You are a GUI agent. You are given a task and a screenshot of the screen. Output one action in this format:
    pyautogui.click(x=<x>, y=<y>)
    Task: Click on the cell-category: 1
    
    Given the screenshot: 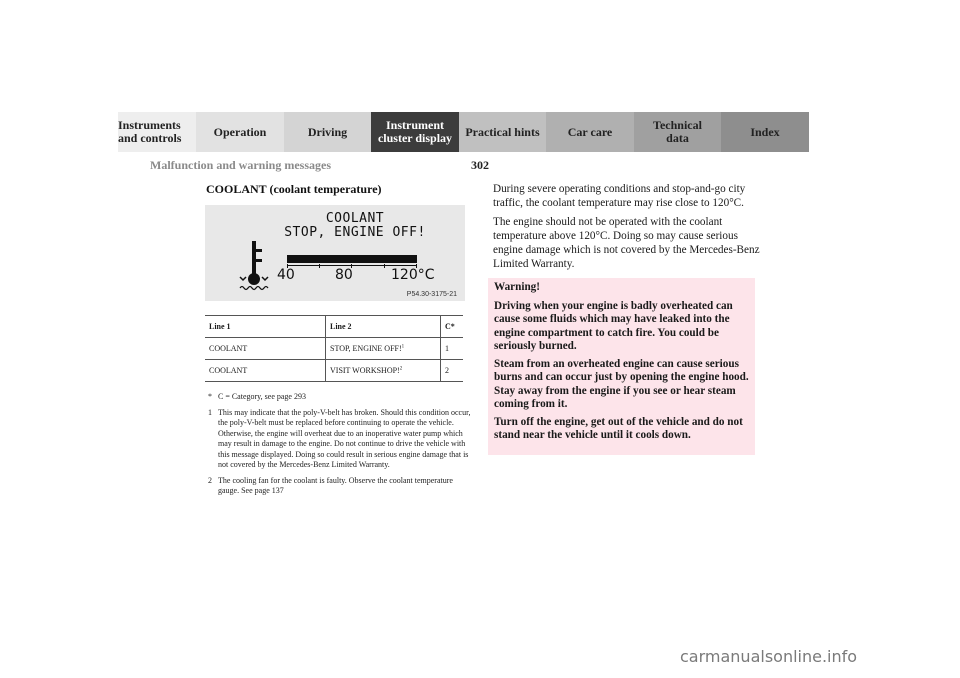 What is the action you would take?
    pyautogui.click(x=451, y=348)
    